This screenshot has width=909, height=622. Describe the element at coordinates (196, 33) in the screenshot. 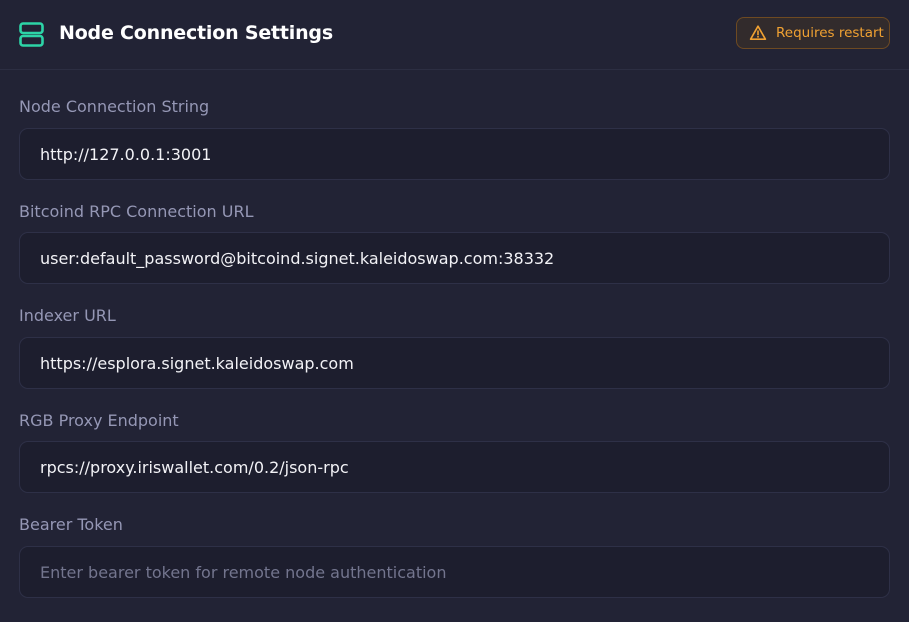

I see `page-title: Node Connection Settings` at that location.